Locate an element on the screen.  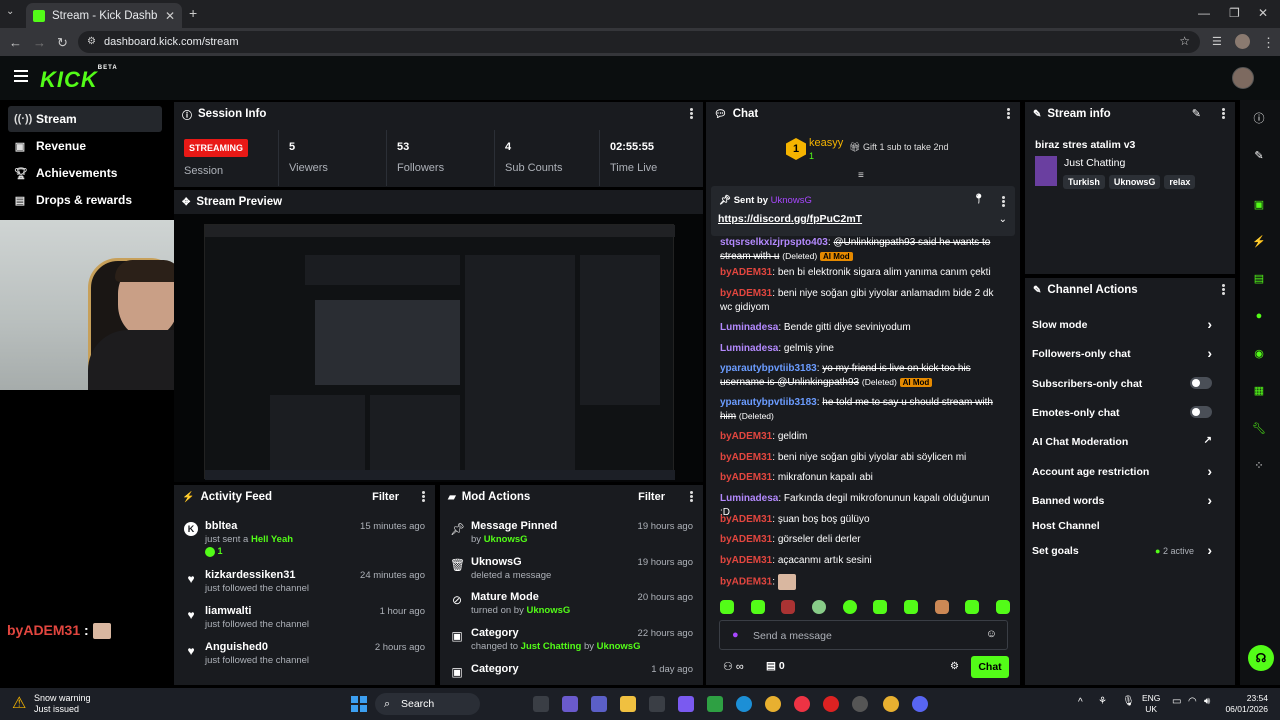
tab-list-icon: ⌄ is located at coordinates (10, 11).